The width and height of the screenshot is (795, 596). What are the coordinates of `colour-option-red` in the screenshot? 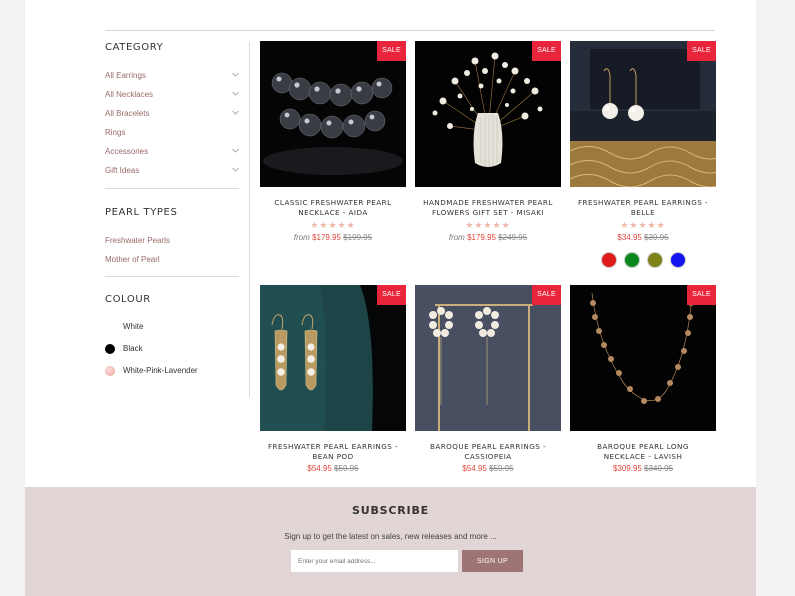 It's located at (608, 260).